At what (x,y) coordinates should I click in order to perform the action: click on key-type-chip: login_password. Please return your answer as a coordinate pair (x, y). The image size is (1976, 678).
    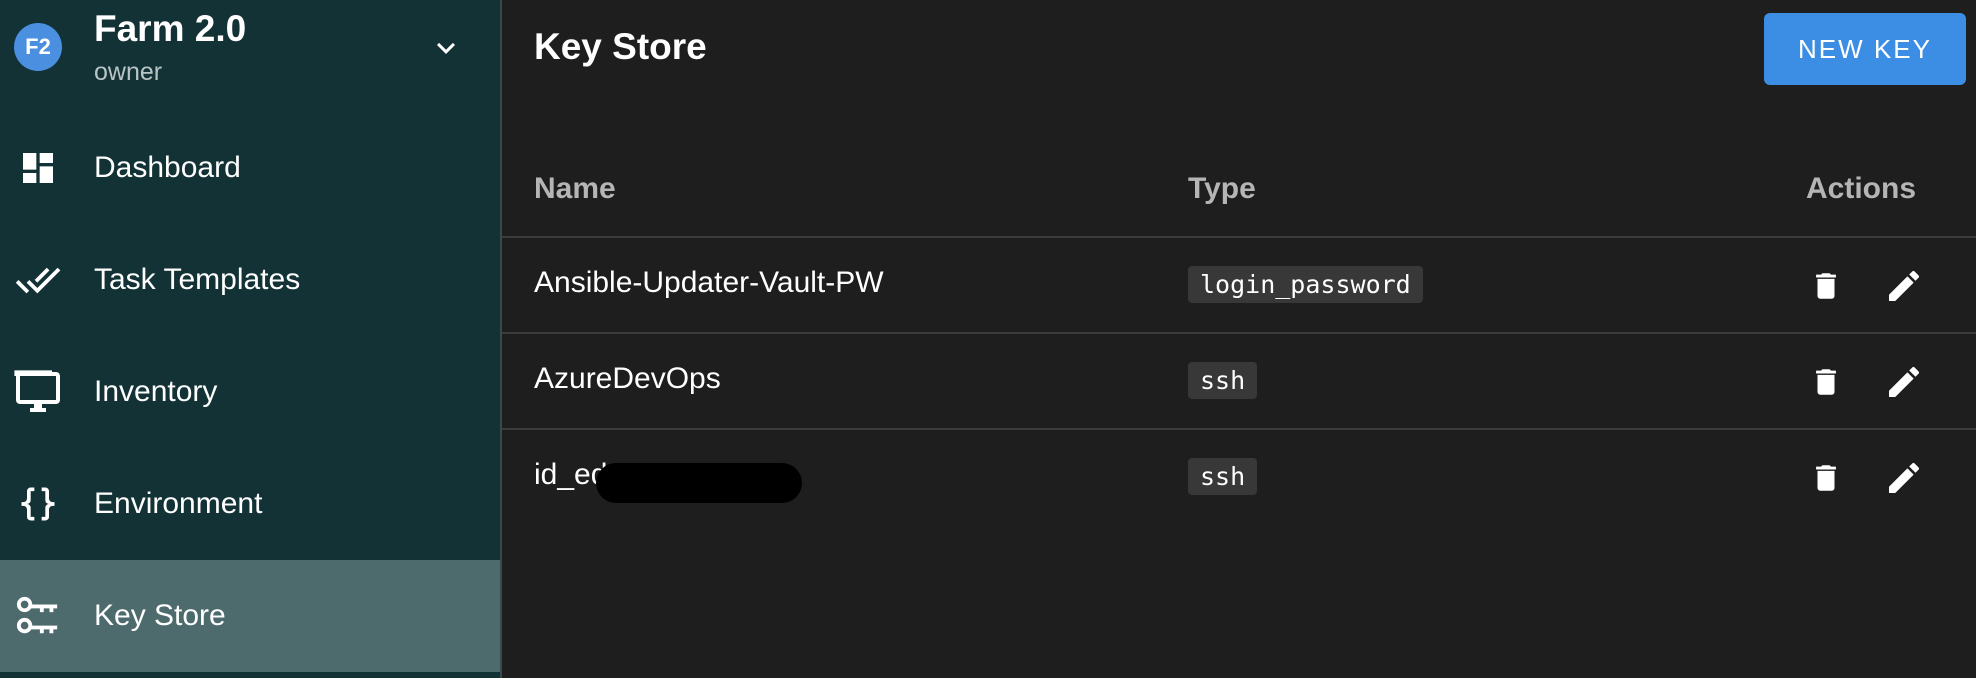
    Looking at the image, I should click on (1305, 284).